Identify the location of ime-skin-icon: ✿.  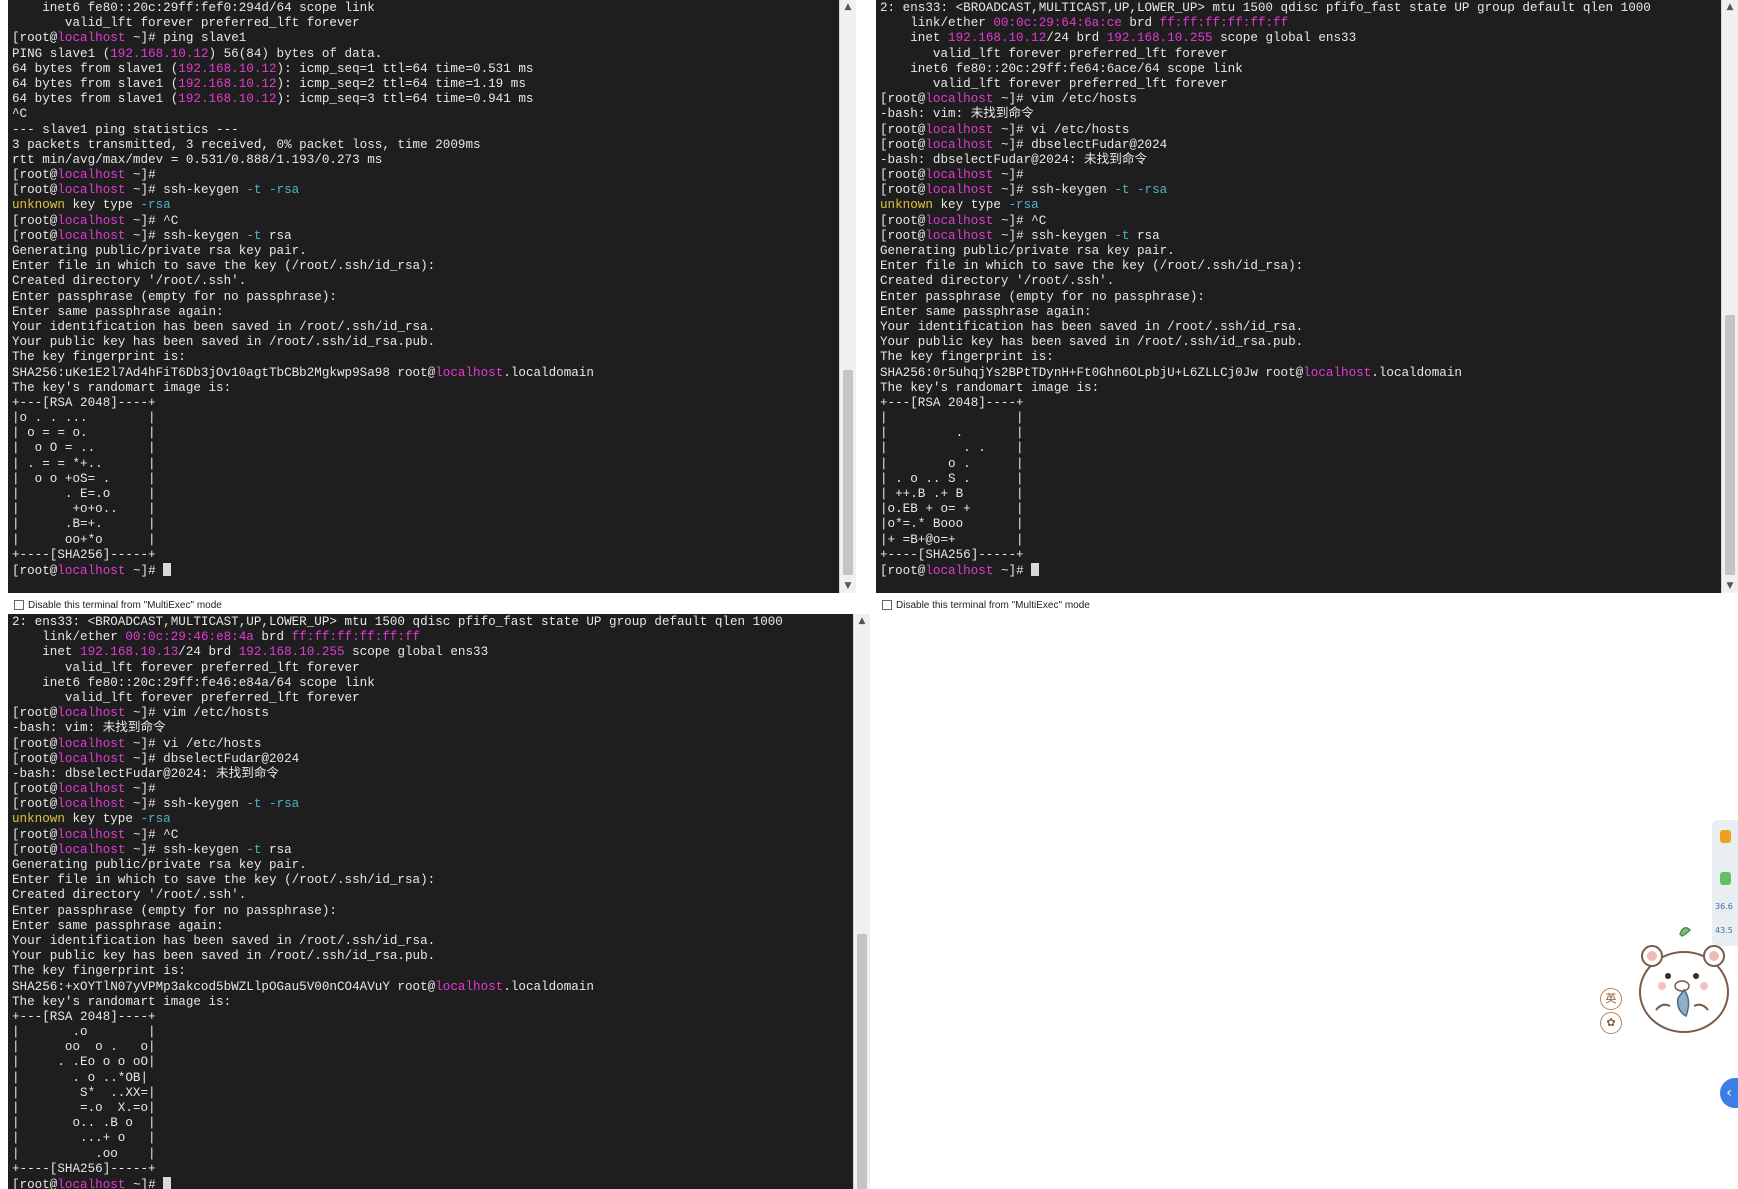
(1611, 1023).